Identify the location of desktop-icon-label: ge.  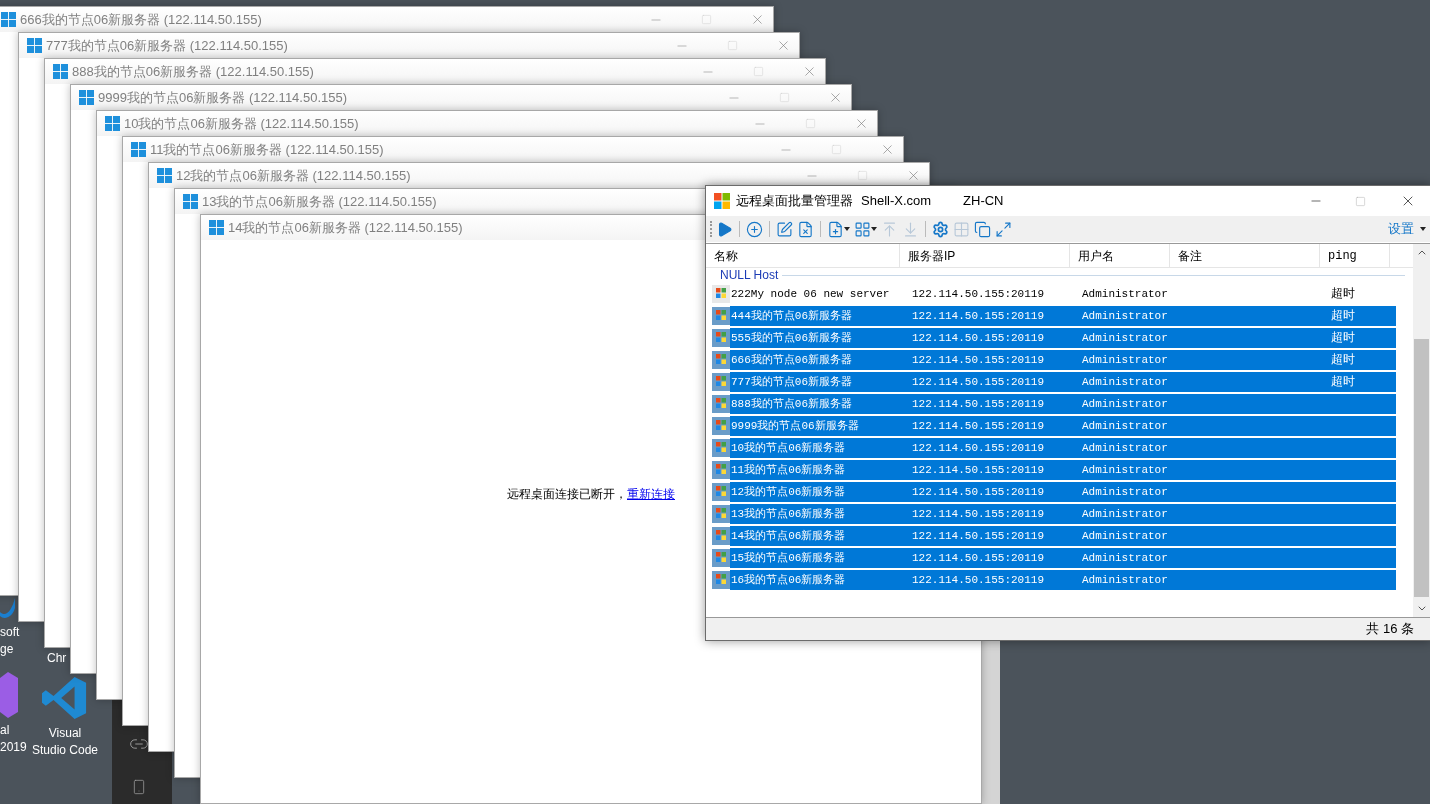
(7, 649).